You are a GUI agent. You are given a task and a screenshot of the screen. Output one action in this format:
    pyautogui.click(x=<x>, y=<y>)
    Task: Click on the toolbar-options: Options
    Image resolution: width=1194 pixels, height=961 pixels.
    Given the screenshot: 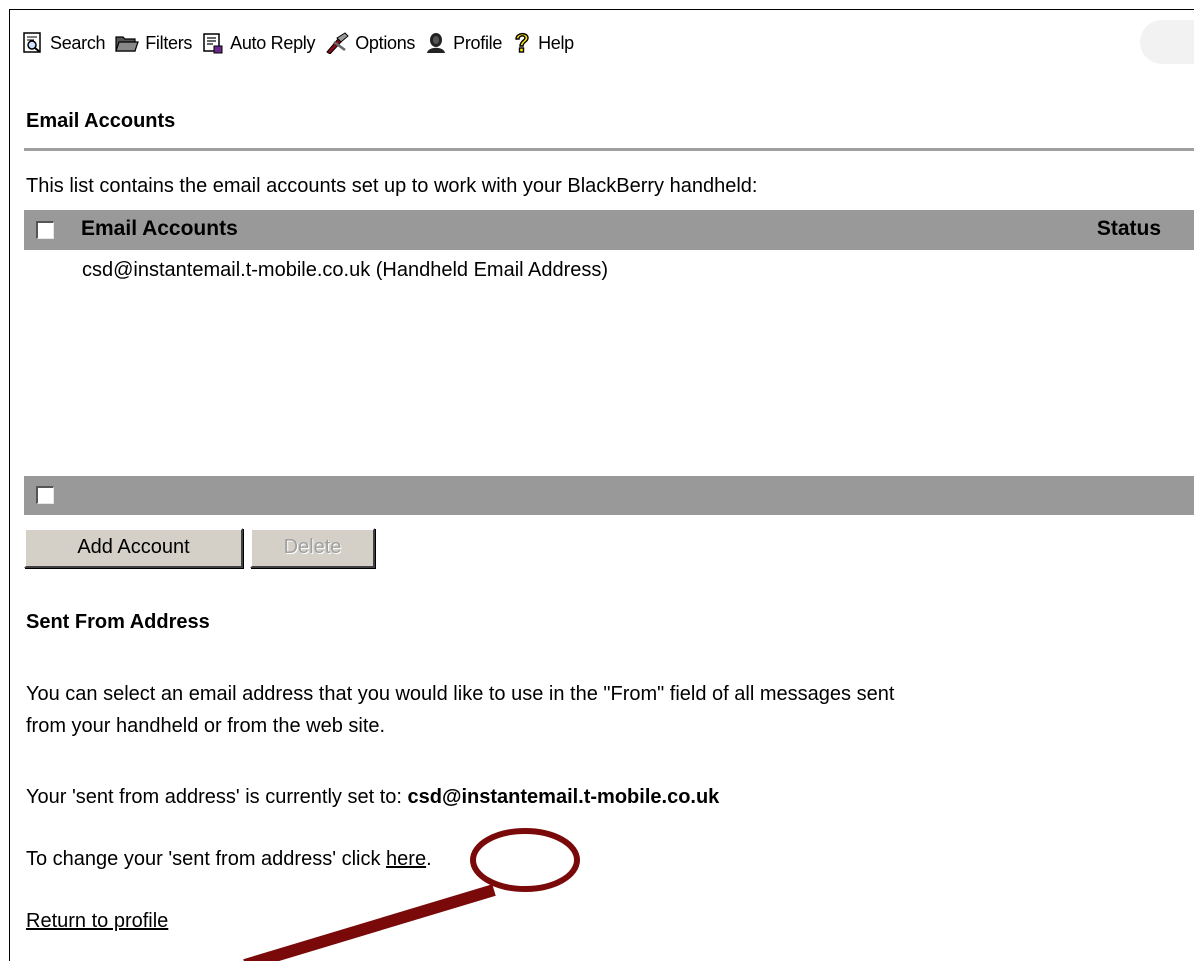 What is the action you would take?
    pyautogui.click(x=370, y=43)
    